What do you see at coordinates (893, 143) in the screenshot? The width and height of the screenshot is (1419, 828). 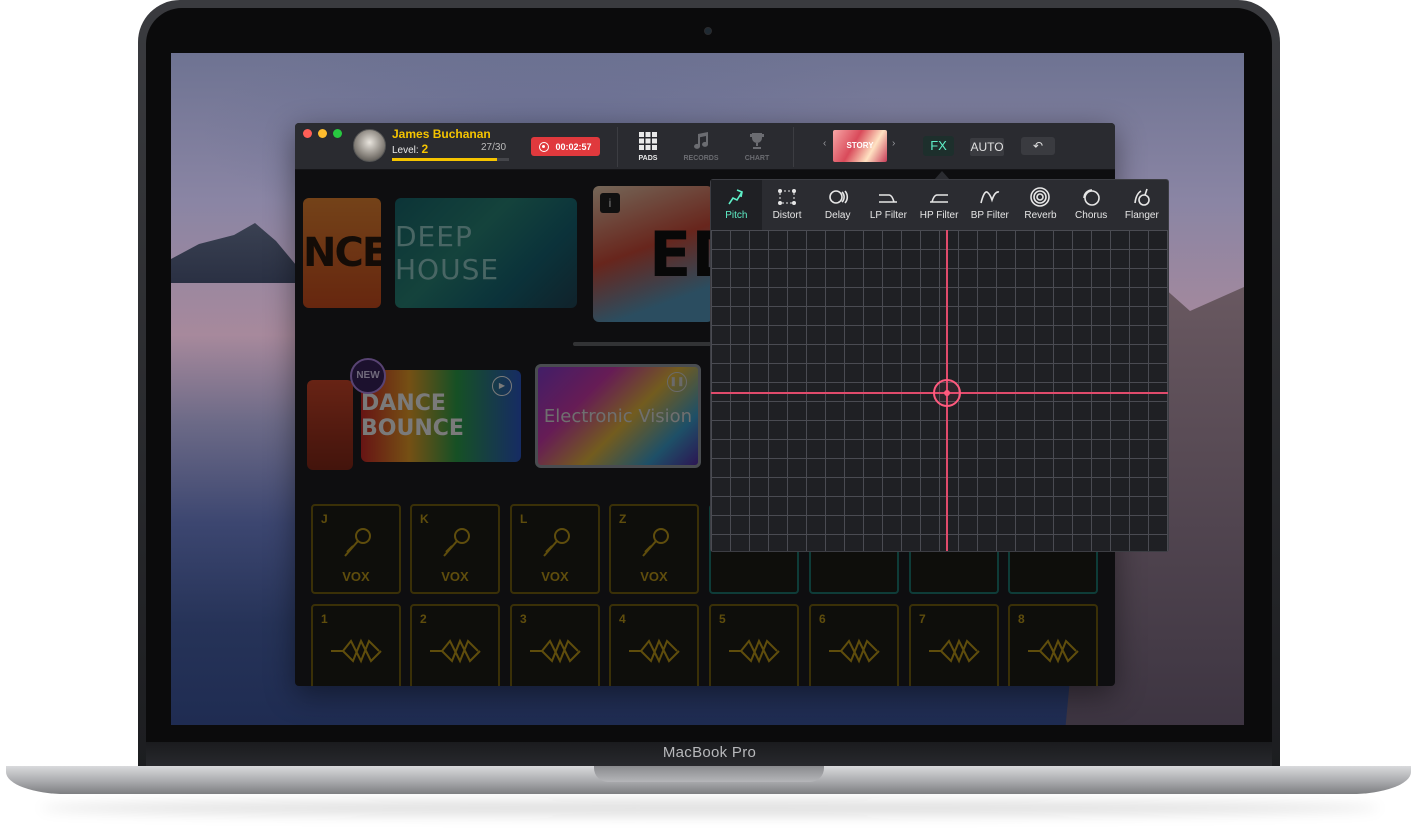 I see `song-next-button: ›` at bounding box center [893, 143].